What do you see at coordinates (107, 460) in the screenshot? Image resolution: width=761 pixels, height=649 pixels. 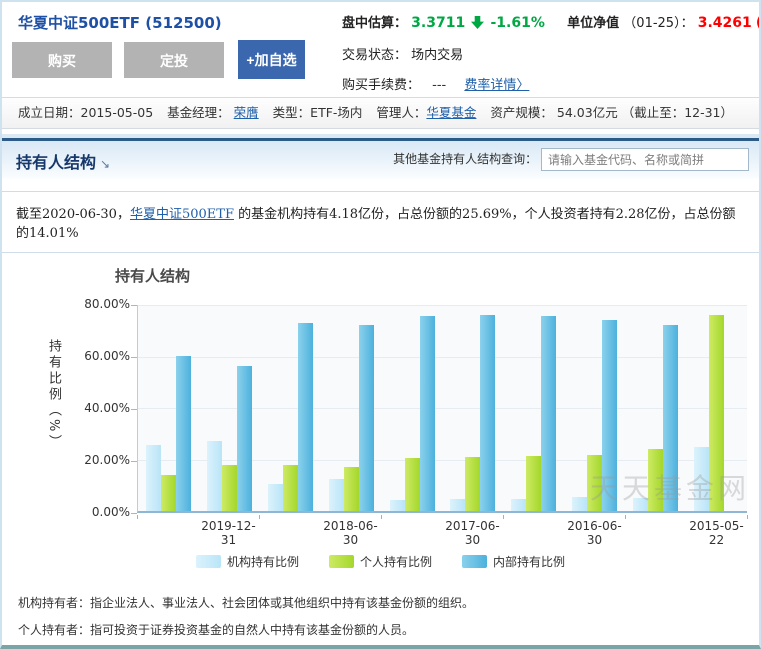 I see `y-tick-label: 20.00%` at bounding box center [107, 460].